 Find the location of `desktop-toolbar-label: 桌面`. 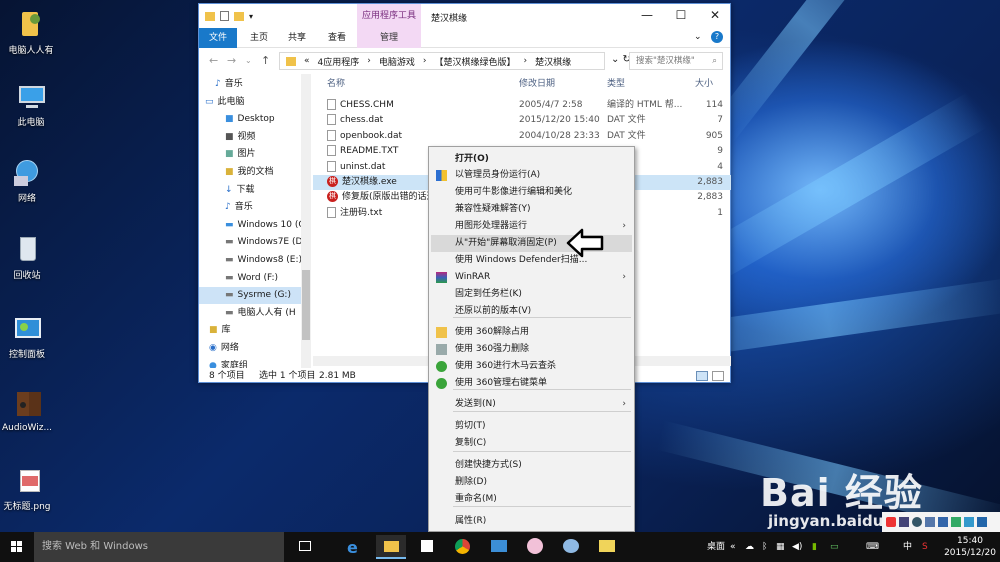

desktop-toolbar-label: 桌面 is located at coordinates (716, 547).